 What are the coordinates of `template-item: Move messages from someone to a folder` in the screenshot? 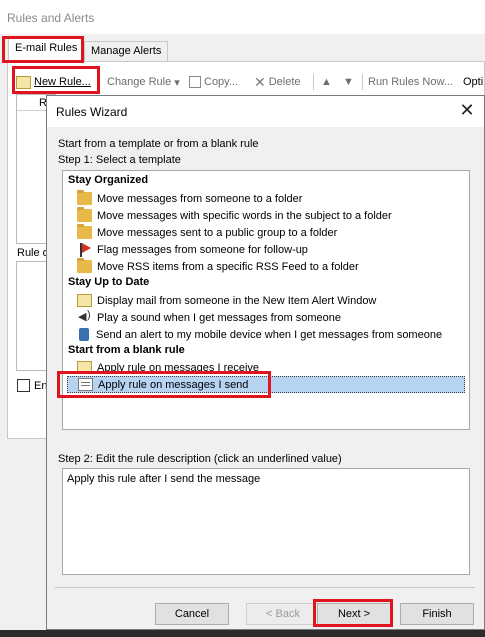 It's located at (189, 198).